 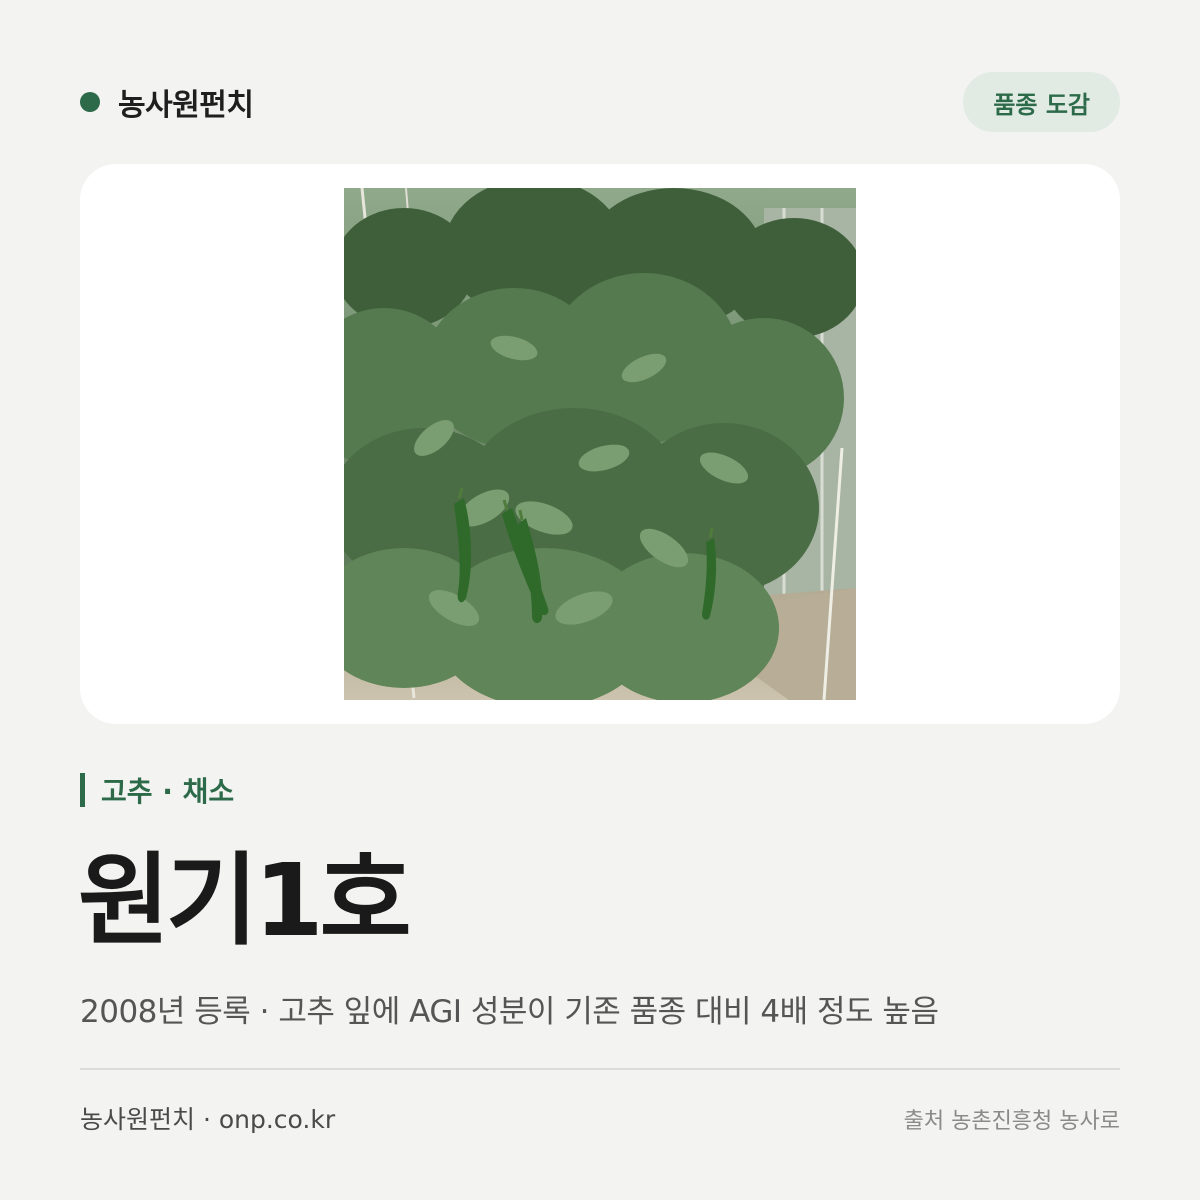 I want to click on footer-divider, so click(x=600, y=1069).